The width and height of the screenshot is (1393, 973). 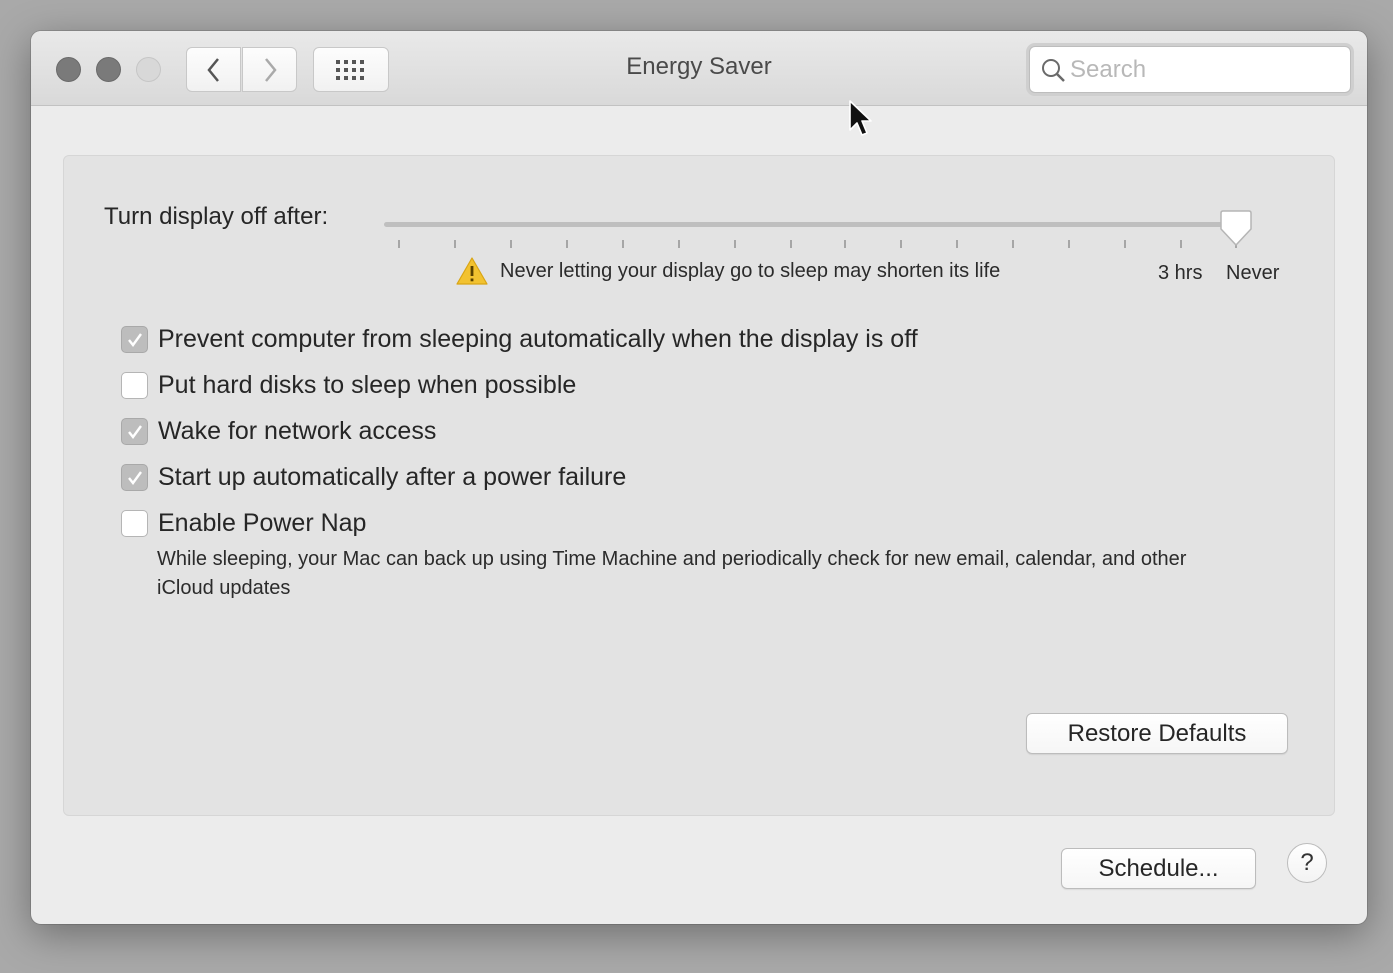 I want to click on option-wake-network: Wake for network access, so click(x=278, y=431).